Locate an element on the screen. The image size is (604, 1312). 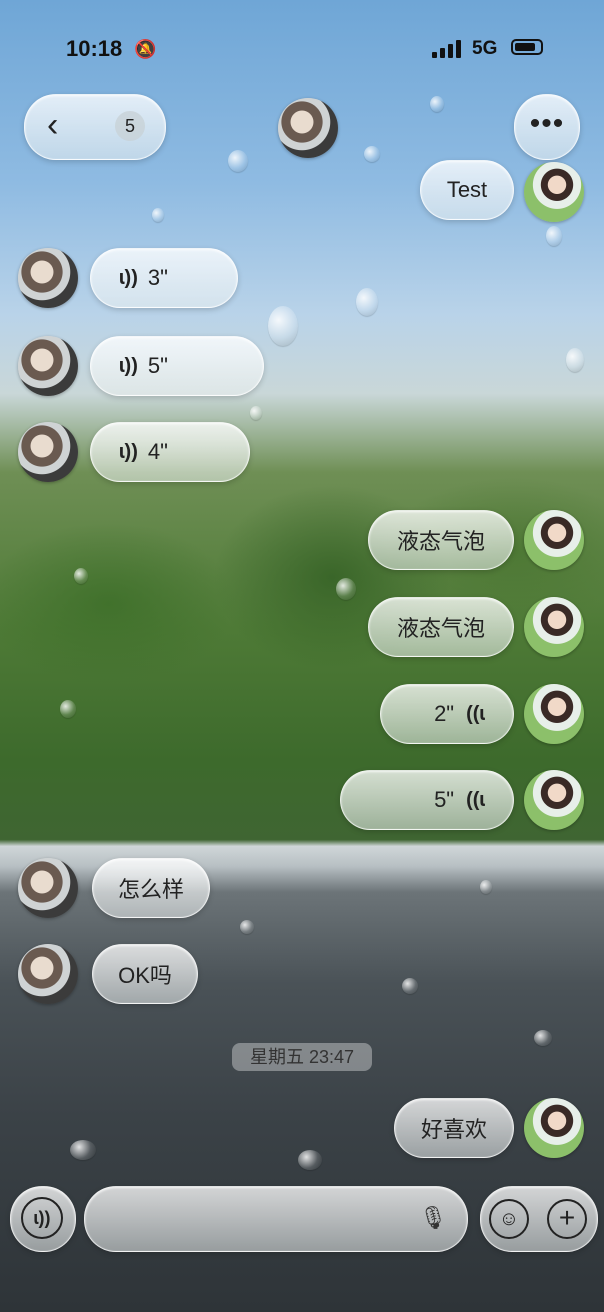
voice-duration: 3" is located at coordinates (157, 277).